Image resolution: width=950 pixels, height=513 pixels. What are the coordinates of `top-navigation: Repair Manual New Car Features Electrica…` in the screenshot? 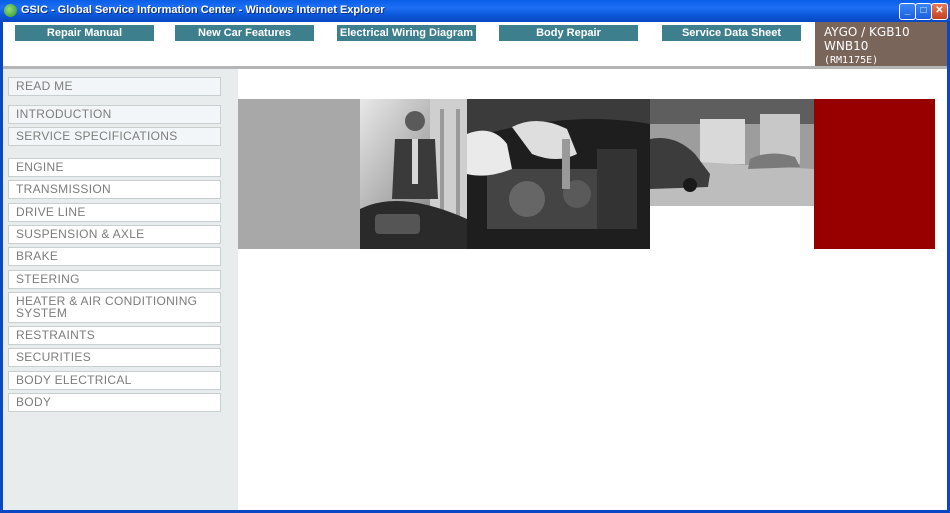 It's located at (475, 44).